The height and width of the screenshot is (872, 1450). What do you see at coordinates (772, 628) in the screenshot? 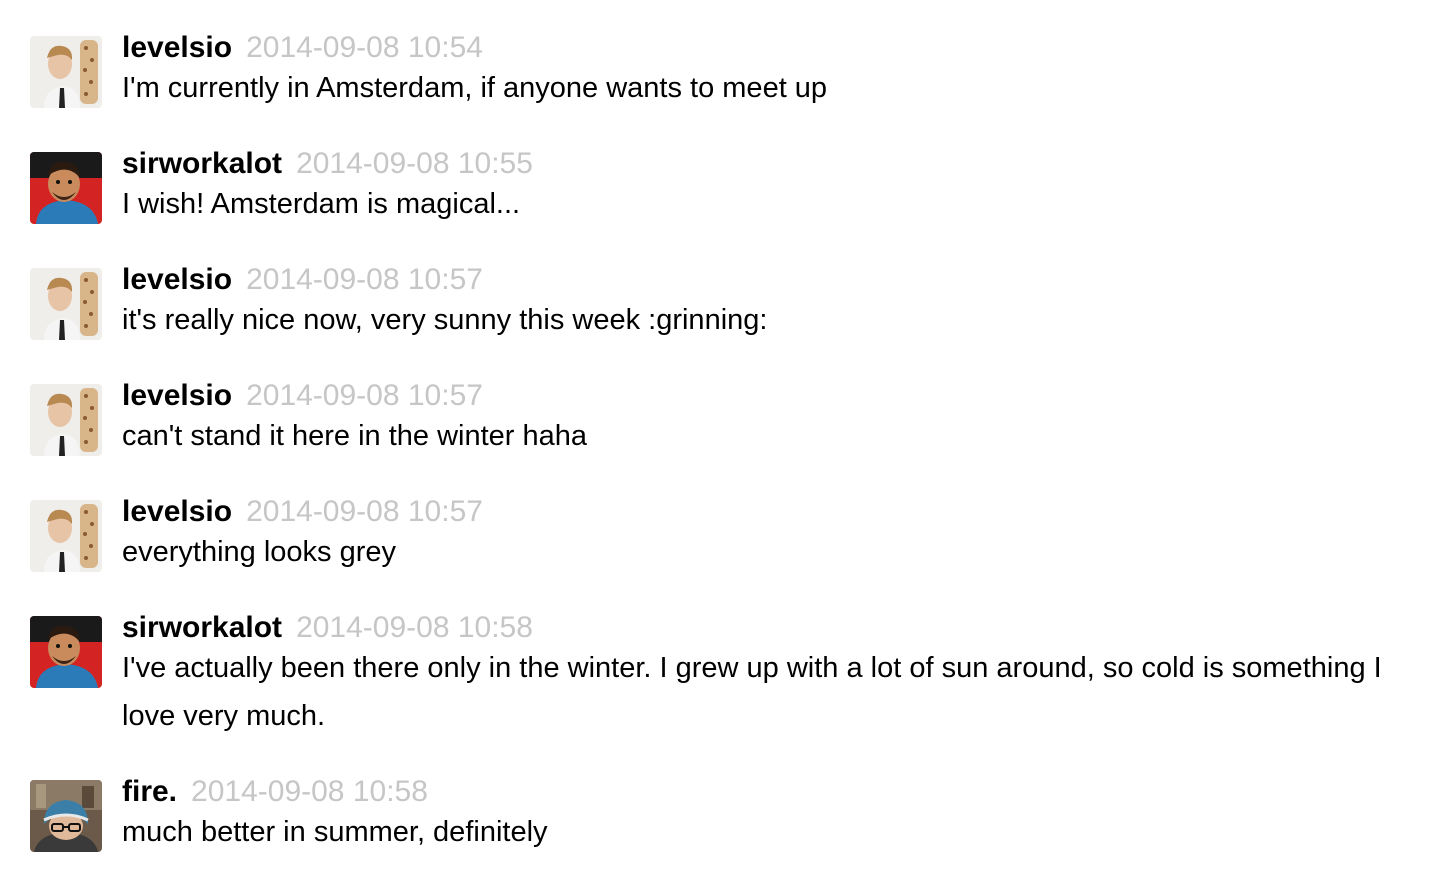
I see `message-header: sirworkalot 2014-09-08 10:58` at bounding box center [772, 628].